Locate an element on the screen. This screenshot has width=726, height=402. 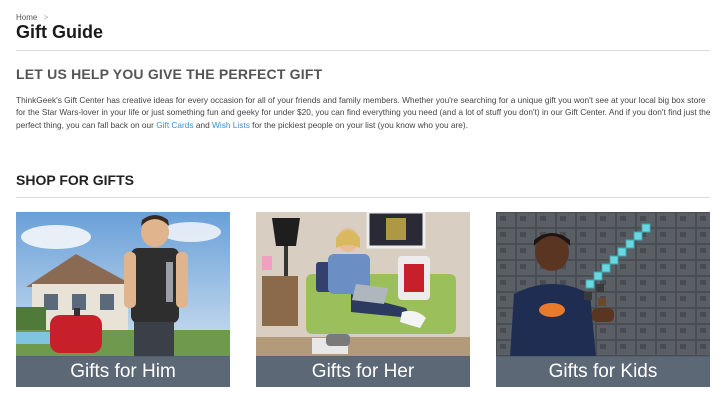
gifts-for-her-card: Gifts for Her is located at coordinates (363, 299).